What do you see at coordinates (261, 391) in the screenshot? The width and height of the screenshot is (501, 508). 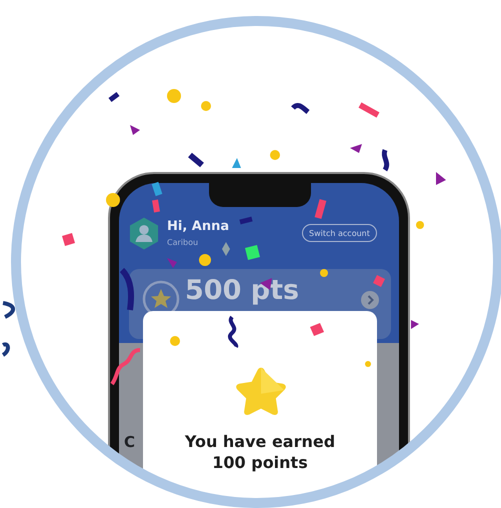 I see `star-icon` at bounding box center [261, 391].